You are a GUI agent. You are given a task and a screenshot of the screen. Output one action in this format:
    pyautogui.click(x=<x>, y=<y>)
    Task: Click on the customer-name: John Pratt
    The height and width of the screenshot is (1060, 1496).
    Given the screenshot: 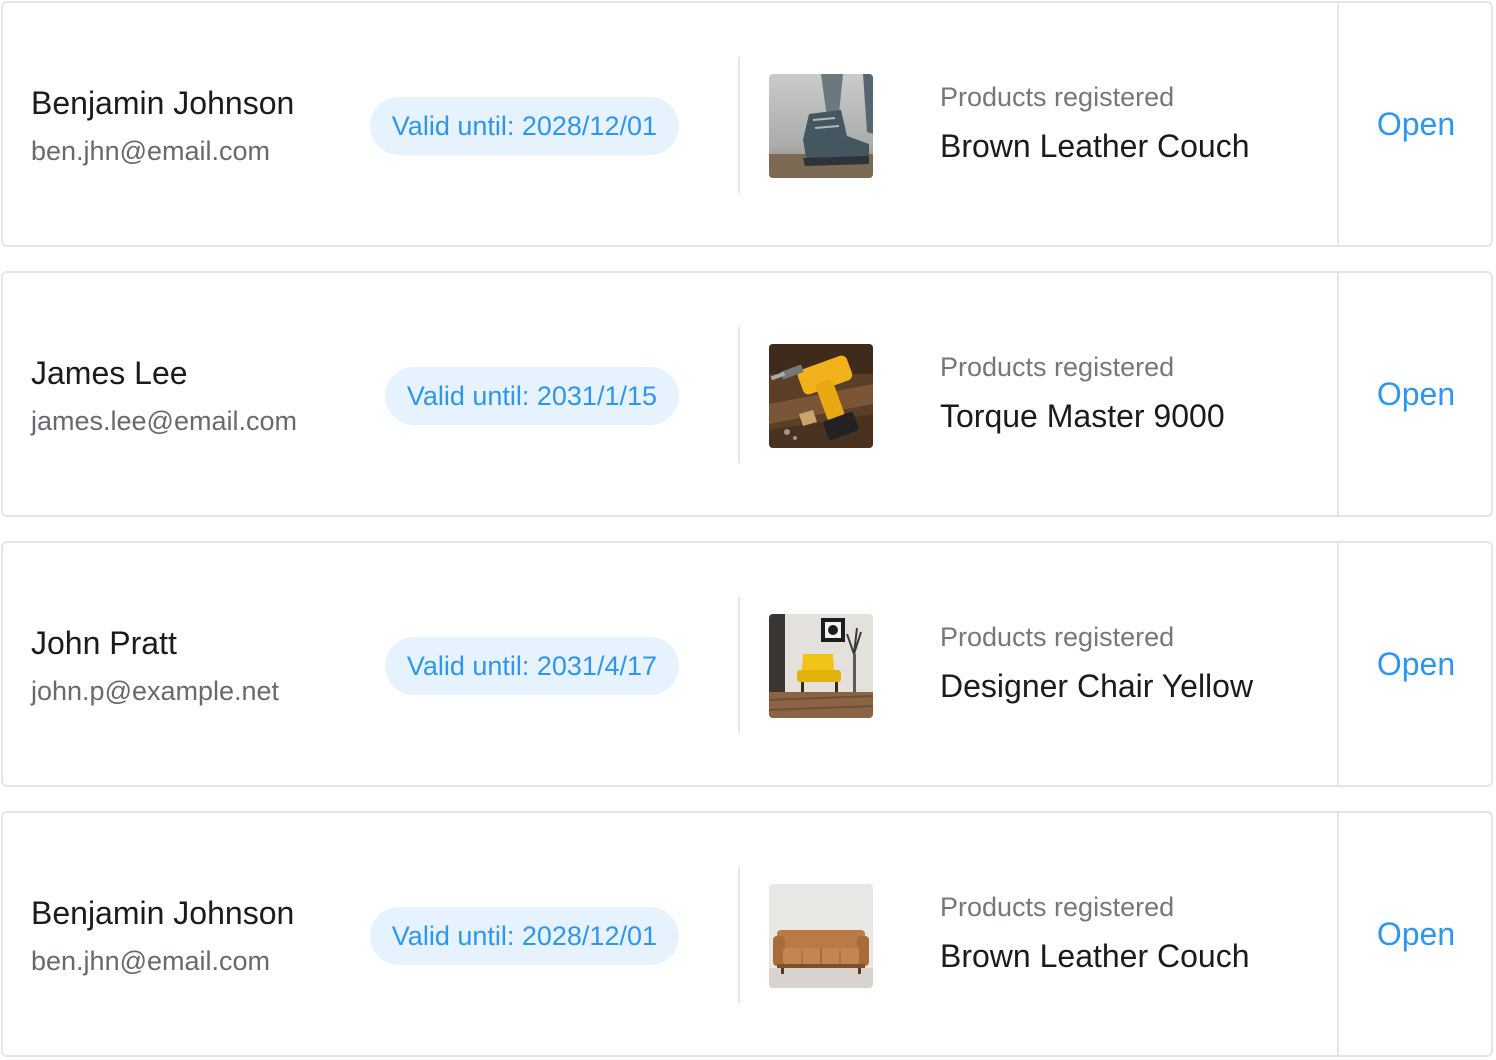 What is the action you would take?
    pyautogui.click(x=104, y=643)
    